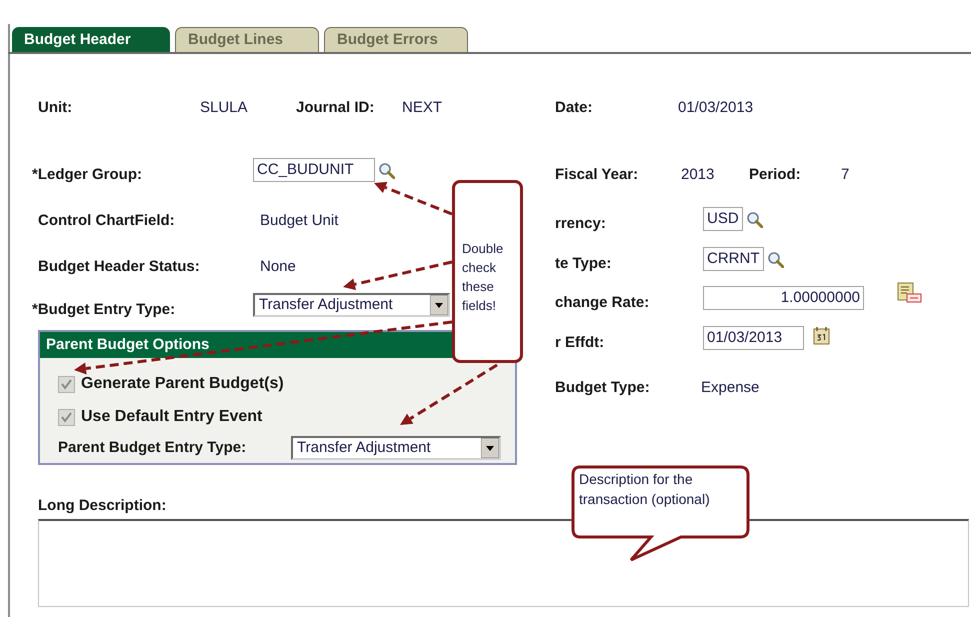 This screenshot has height=617, width=971. What do you see at coordinates (753, 338) in the screenshot?
I see `date-field: 01/03/2013` at bounding box center [753, 338].